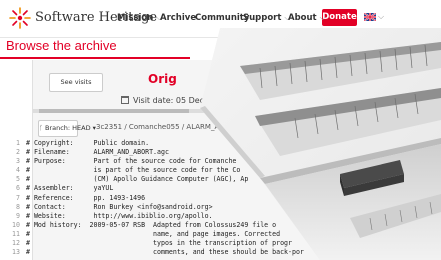  What do you see at coordinates (76, 82) in the screenshot?
I see `see-visits-button: See visits` at bounding box center [76, 82].